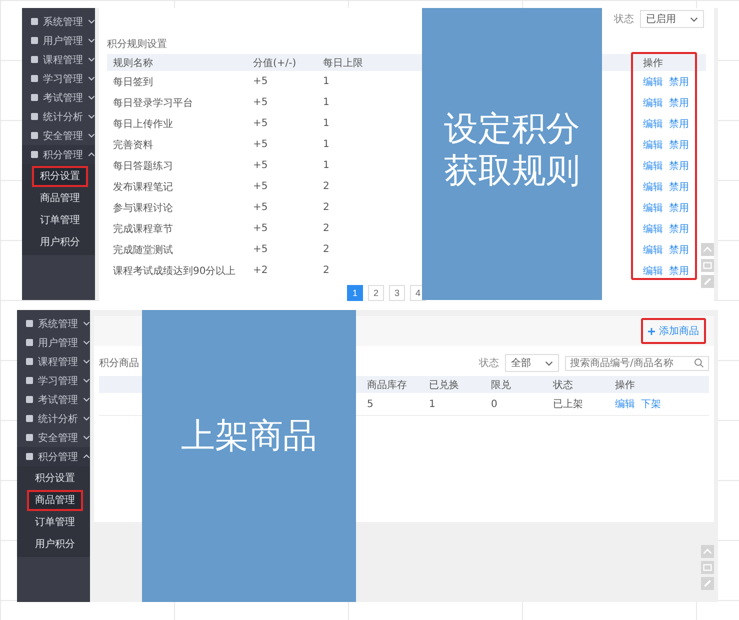  What do you see at coordinates (143, 229) in the screenshot?
I see `table-cell-text: 完成课程章节` at bounding box center [143, 229].